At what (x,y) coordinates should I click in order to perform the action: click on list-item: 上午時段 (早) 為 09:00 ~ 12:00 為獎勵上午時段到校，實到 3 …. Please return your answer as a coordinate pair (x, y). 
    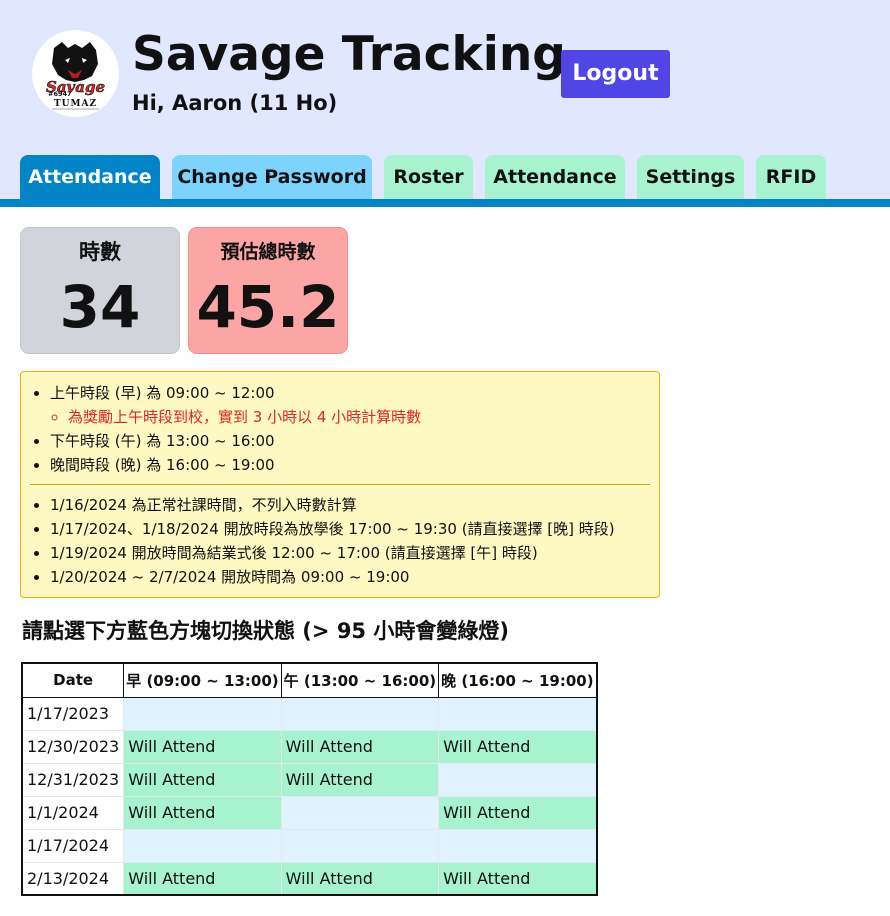
    Looking at the image, I should click on (235, 405).